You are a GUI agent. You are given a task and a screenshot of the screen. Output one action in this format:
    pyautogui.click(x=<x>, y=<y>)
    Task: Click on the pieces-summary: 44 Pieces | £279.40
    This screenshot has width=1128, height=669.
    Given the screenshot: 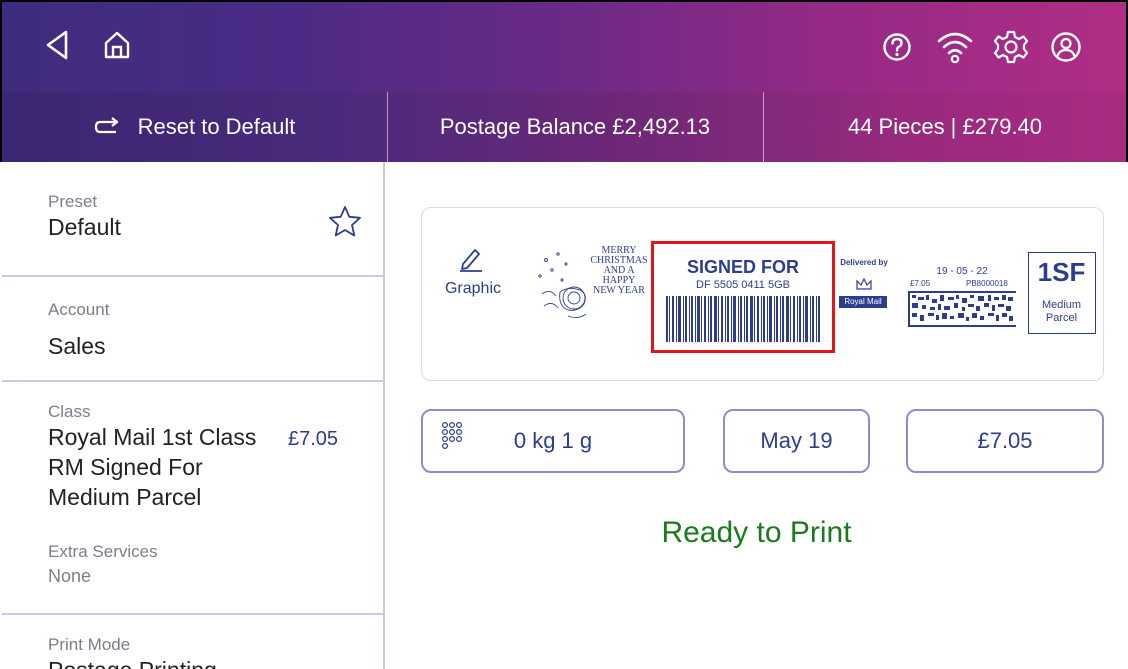 What is the action you would take?
    pyautogui.click(x=945, y=127)
    